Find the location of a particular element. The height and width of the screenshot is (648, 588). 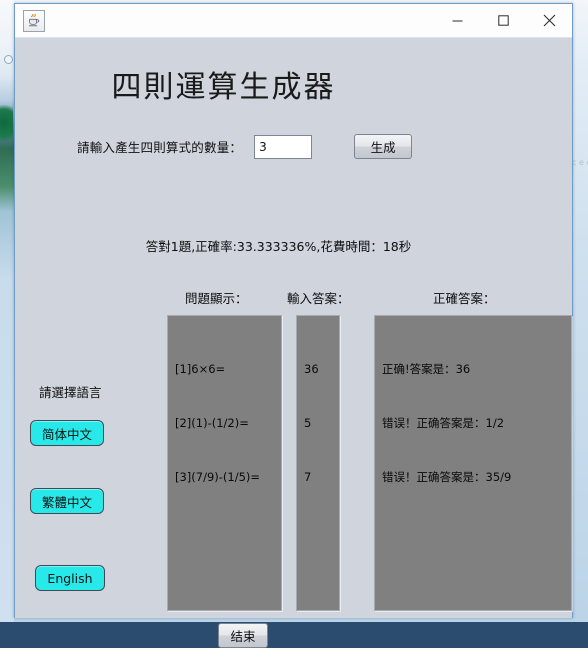

language-button-simplified-chinese: 简体中文 is located at coordinates (67, 433).